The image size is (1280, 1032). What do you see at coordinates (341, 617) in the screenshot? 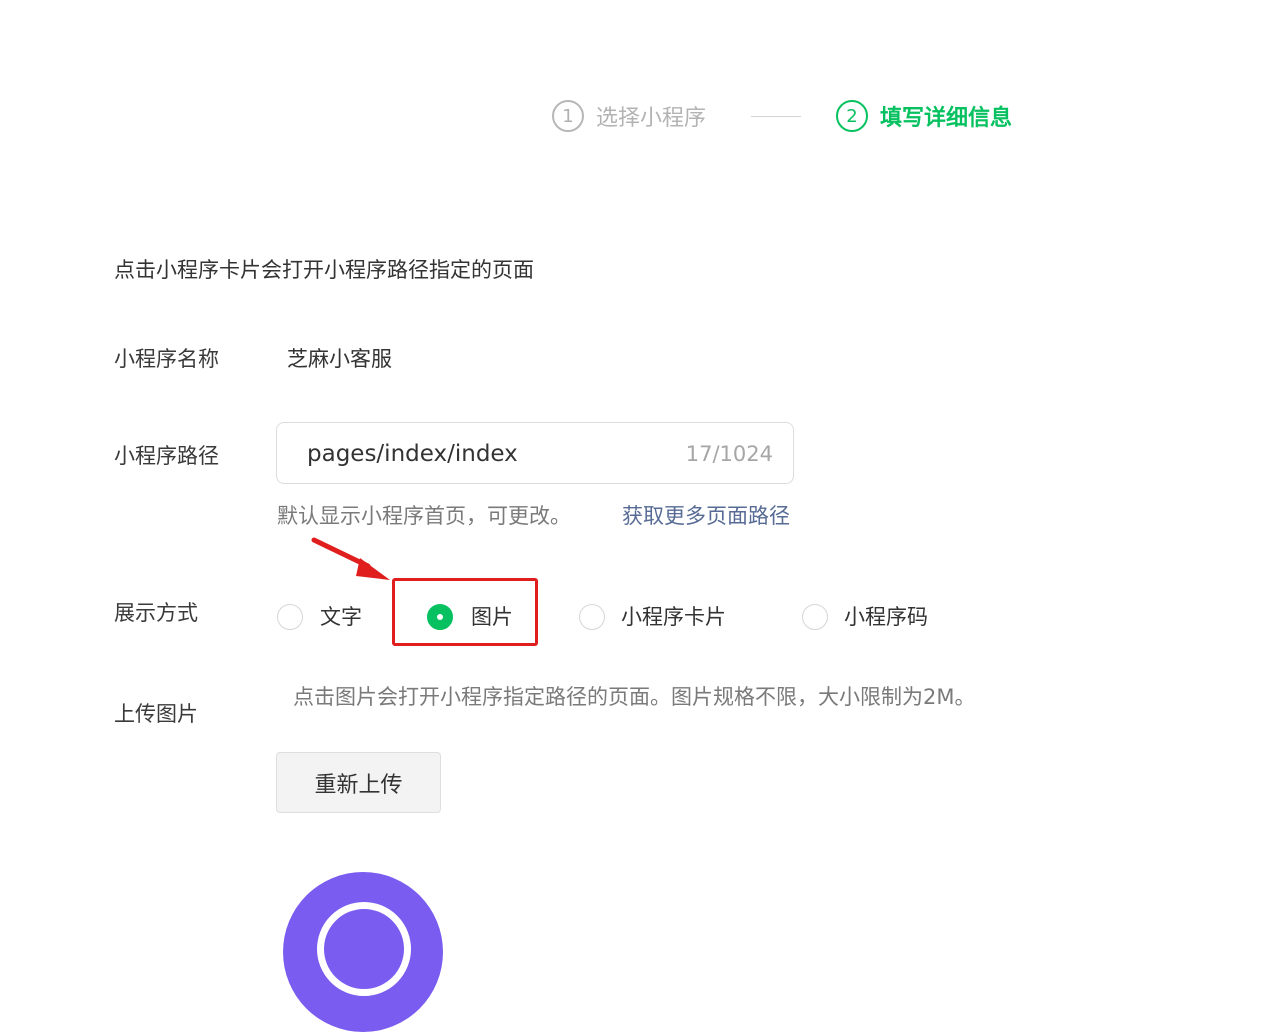
I see `option-label-text: 文字` at bounding box center [341, 617].